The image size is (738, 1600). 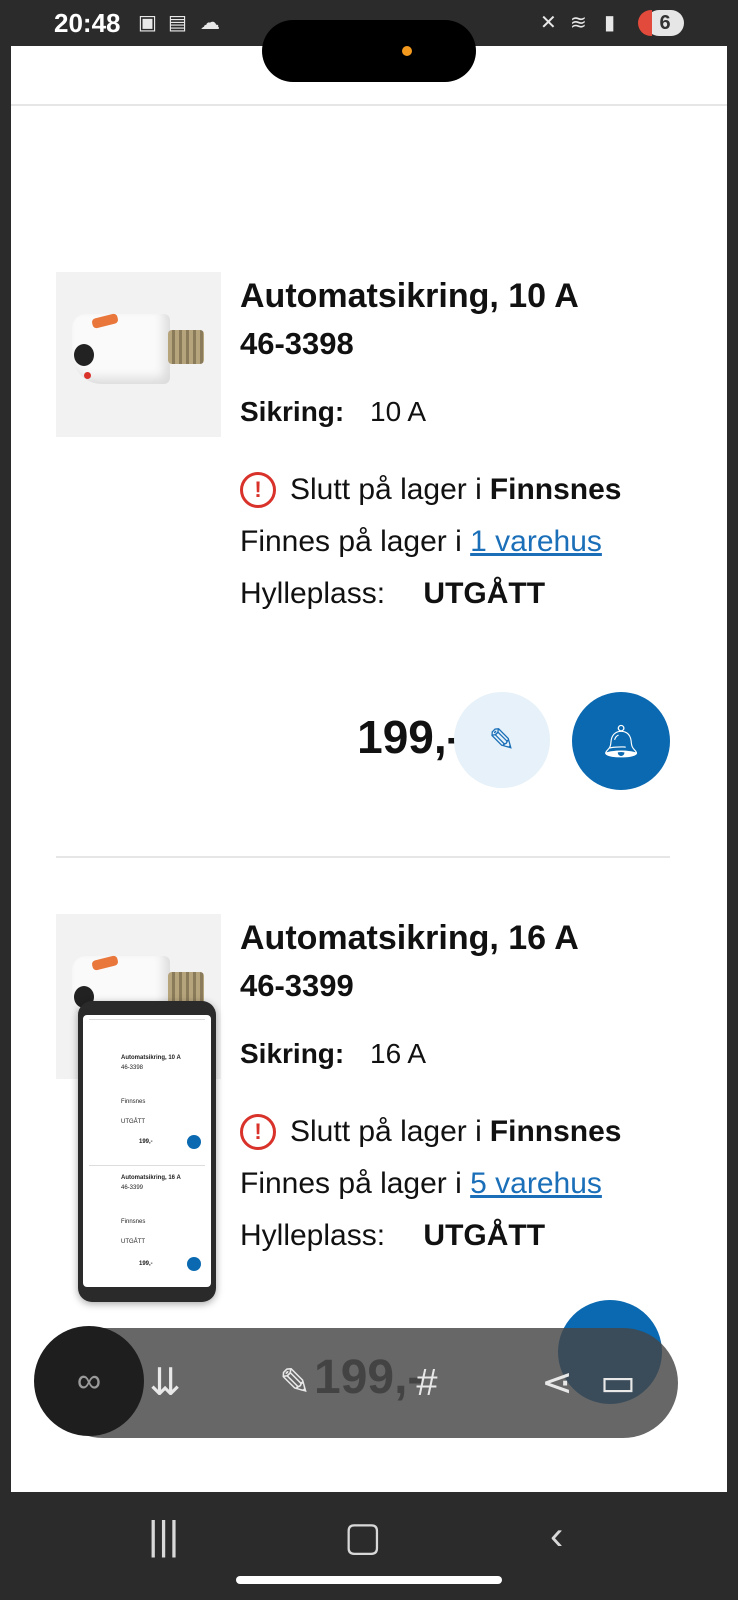 What do you see at coordinates (297, 985) in the screenshot?
I see `product-sku: 46-3399` at bounding box center [297, 985].